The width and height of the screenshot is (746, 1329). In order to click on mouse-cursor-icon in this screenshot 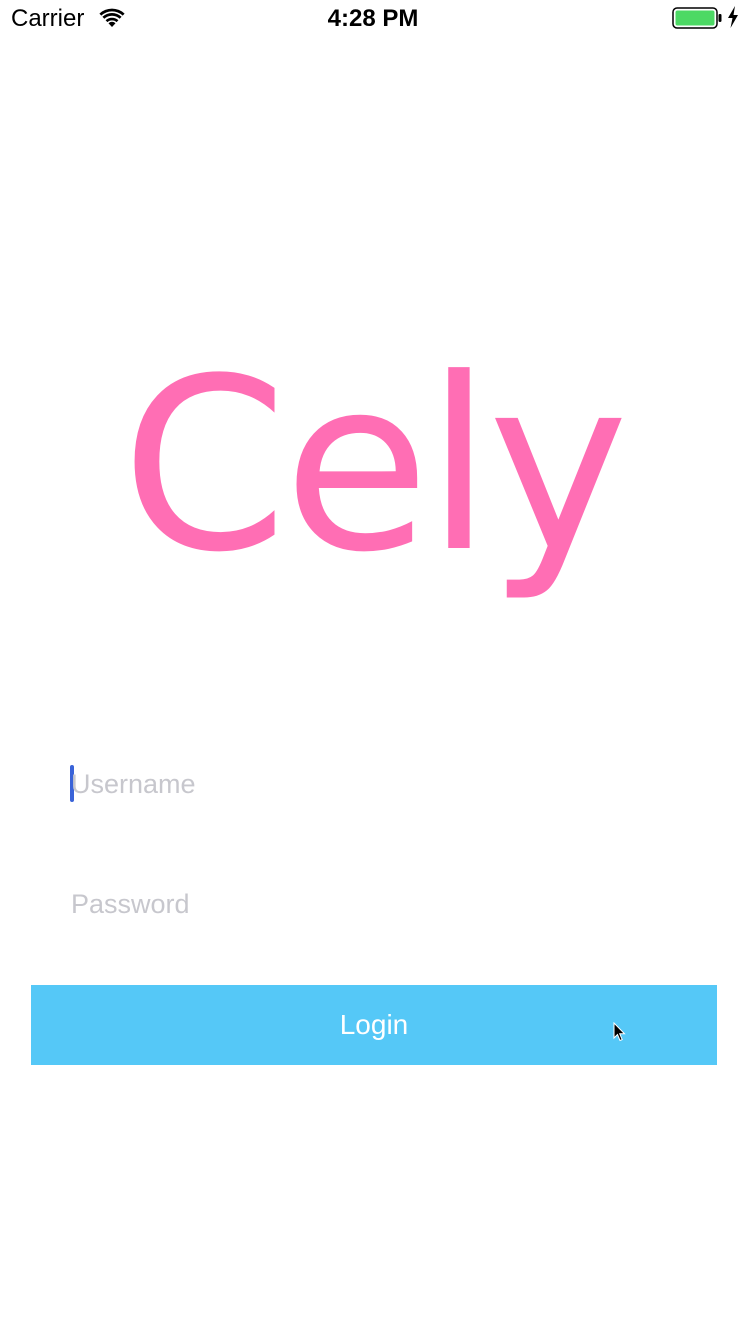, I will do `click(619, 1032)`.